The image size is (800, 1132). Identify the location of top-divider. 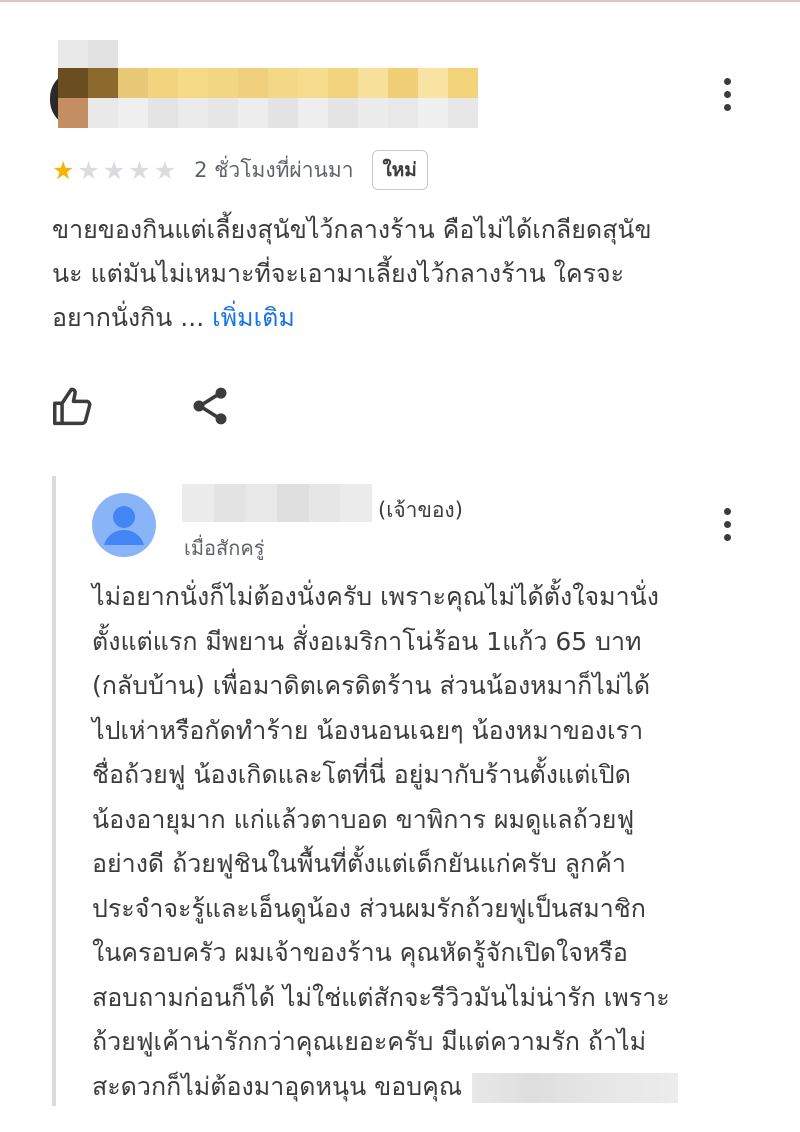
(400, 1).